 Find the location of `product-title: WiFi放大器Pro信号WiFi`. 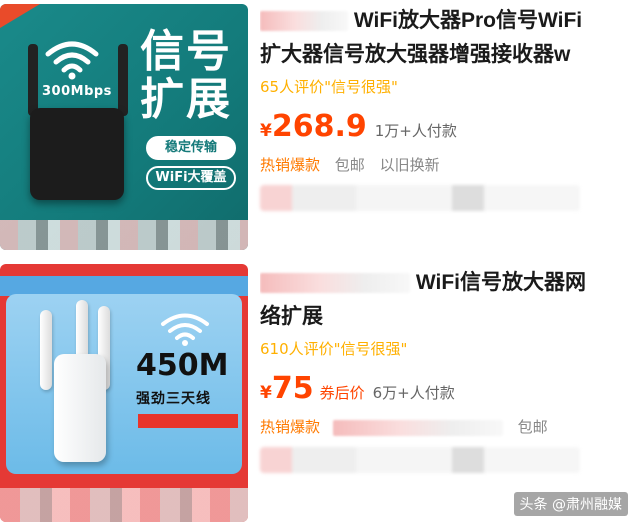

product-title: WiFi放大器Pro信号WiFi is located at coordinates (450, 21).